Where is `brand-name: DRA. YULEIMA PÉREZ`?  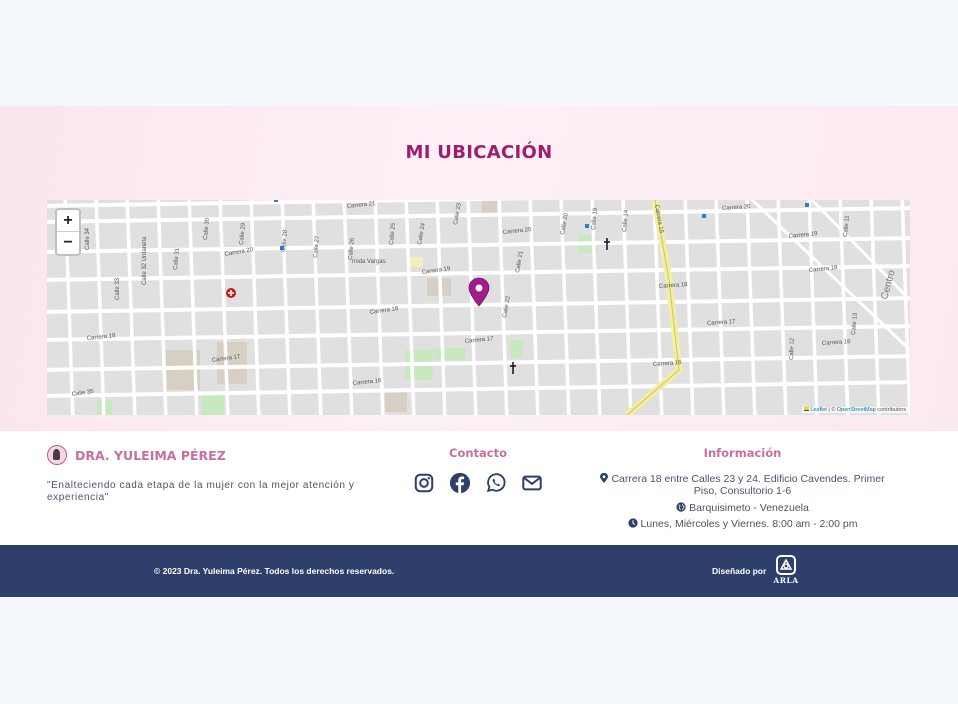 brand-name: DRA. YULEIMA PÉREZ is located at coordinates (150, 455).